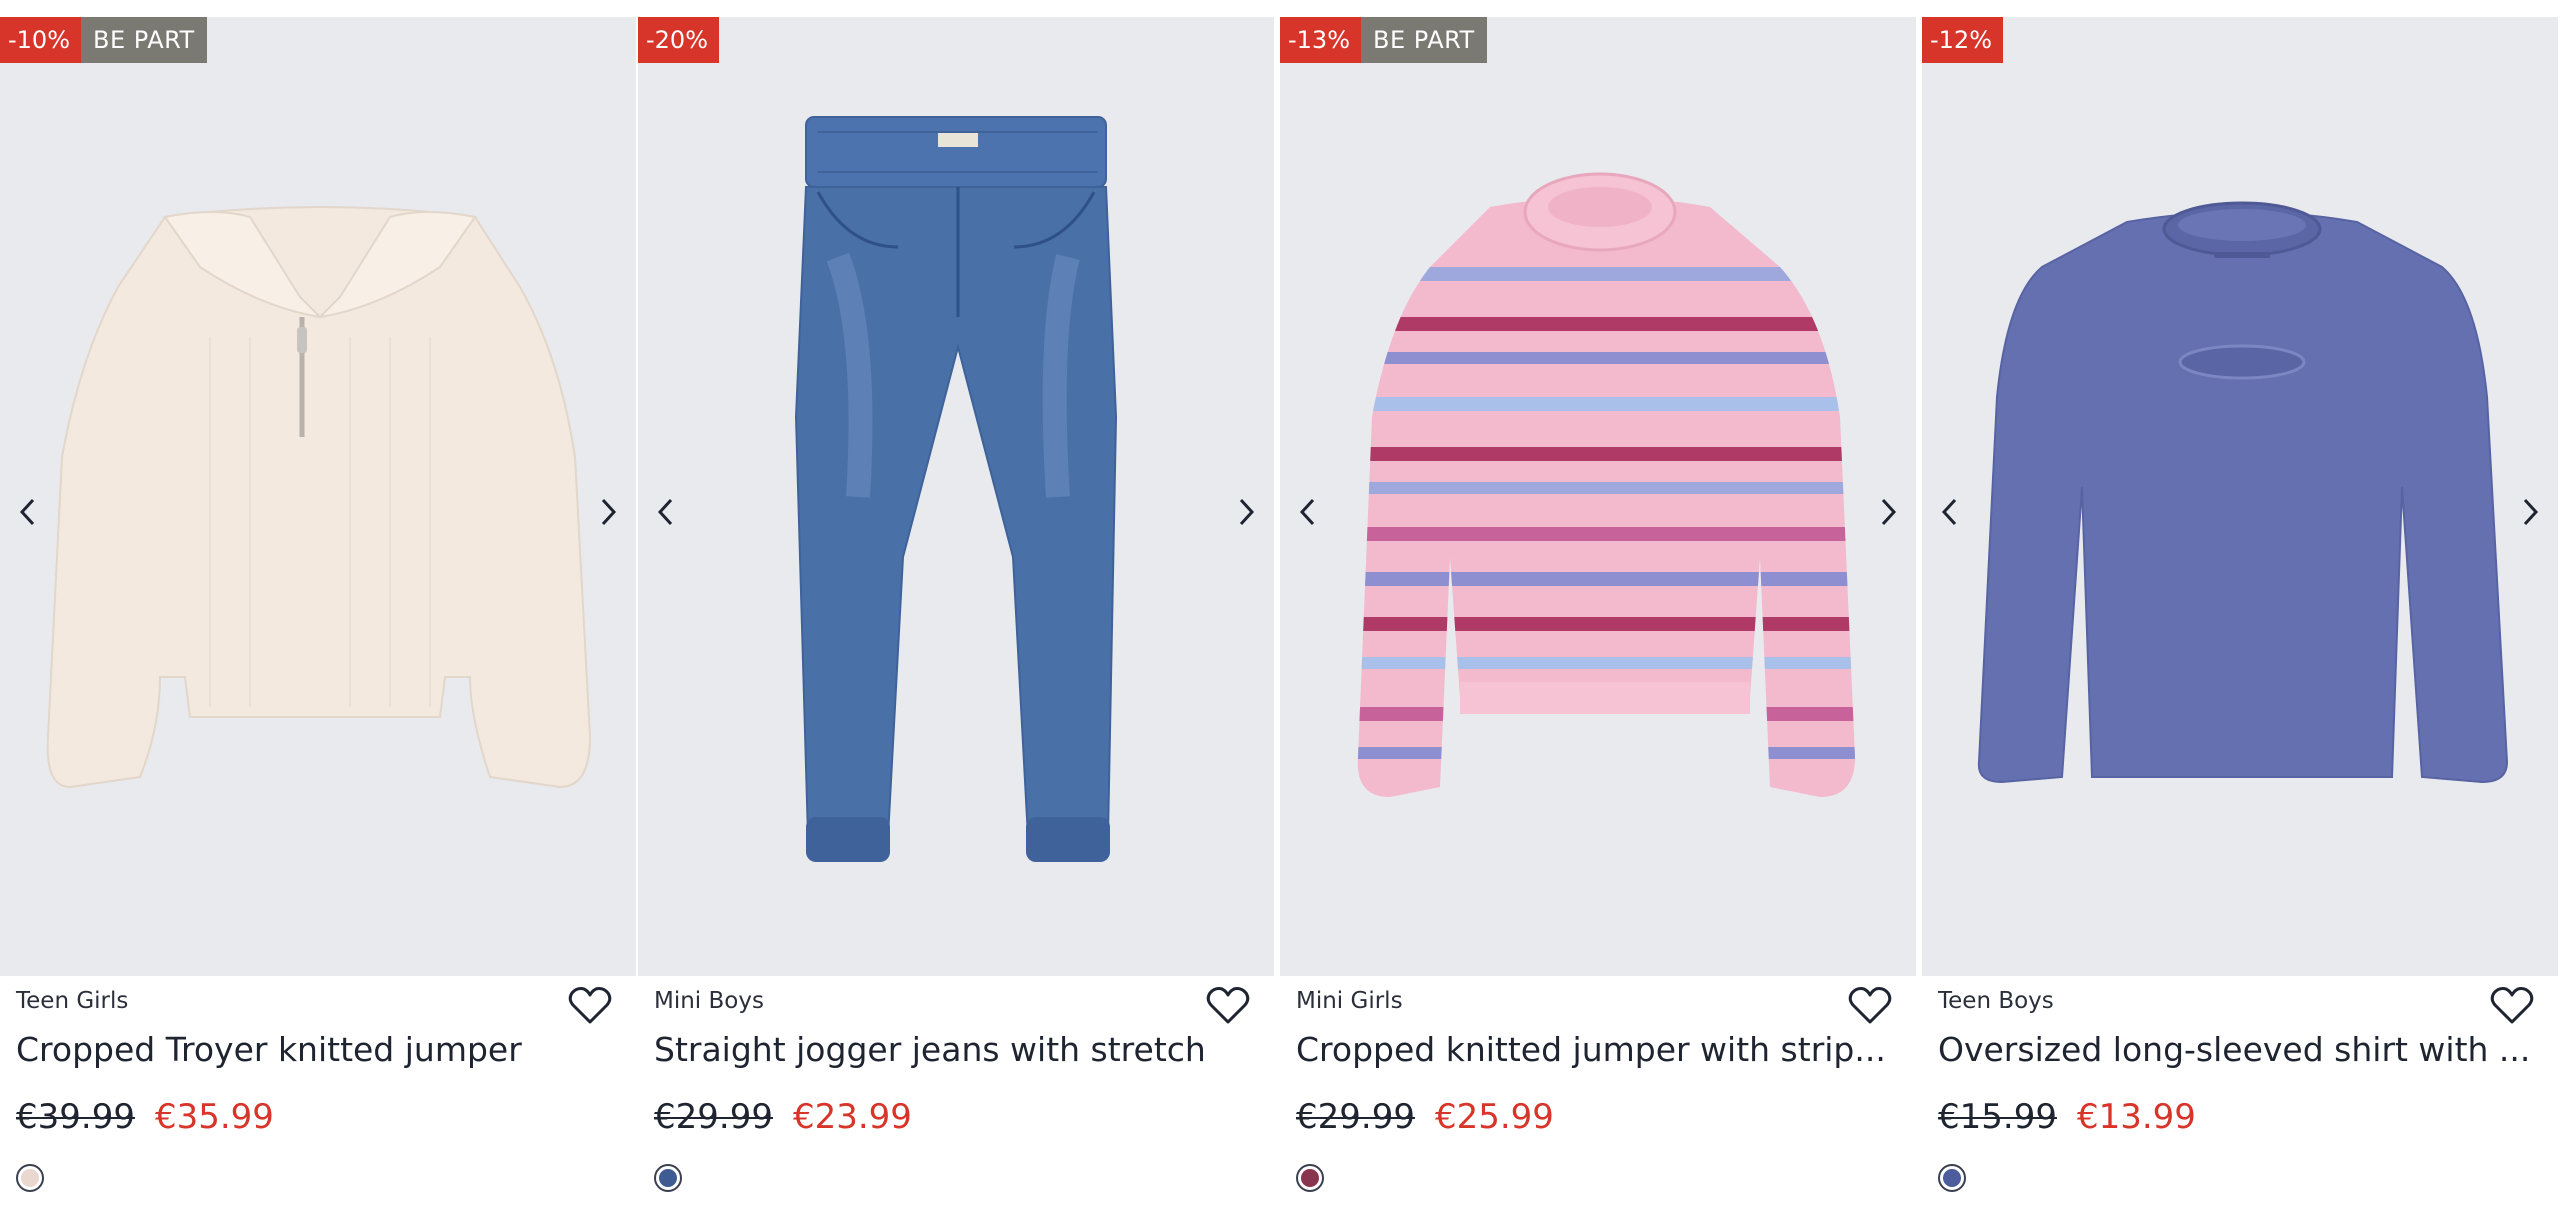 This screenshot has width=2560, height=1209. Describe the element at coordinates (1494, 1117) in the screenshot. I see `sale-price: €25.99` at that location.